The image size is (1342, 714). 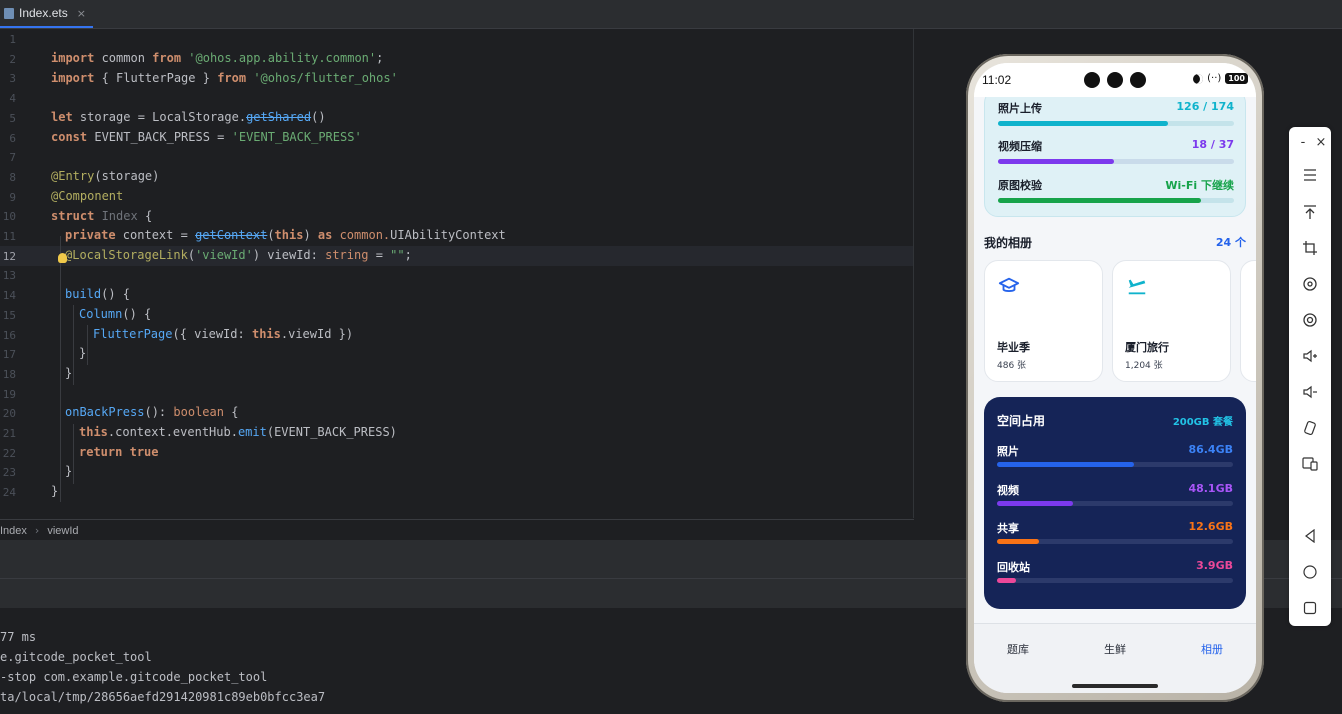 I want to click on minimize-button: -, so click(x=1303, y=142).